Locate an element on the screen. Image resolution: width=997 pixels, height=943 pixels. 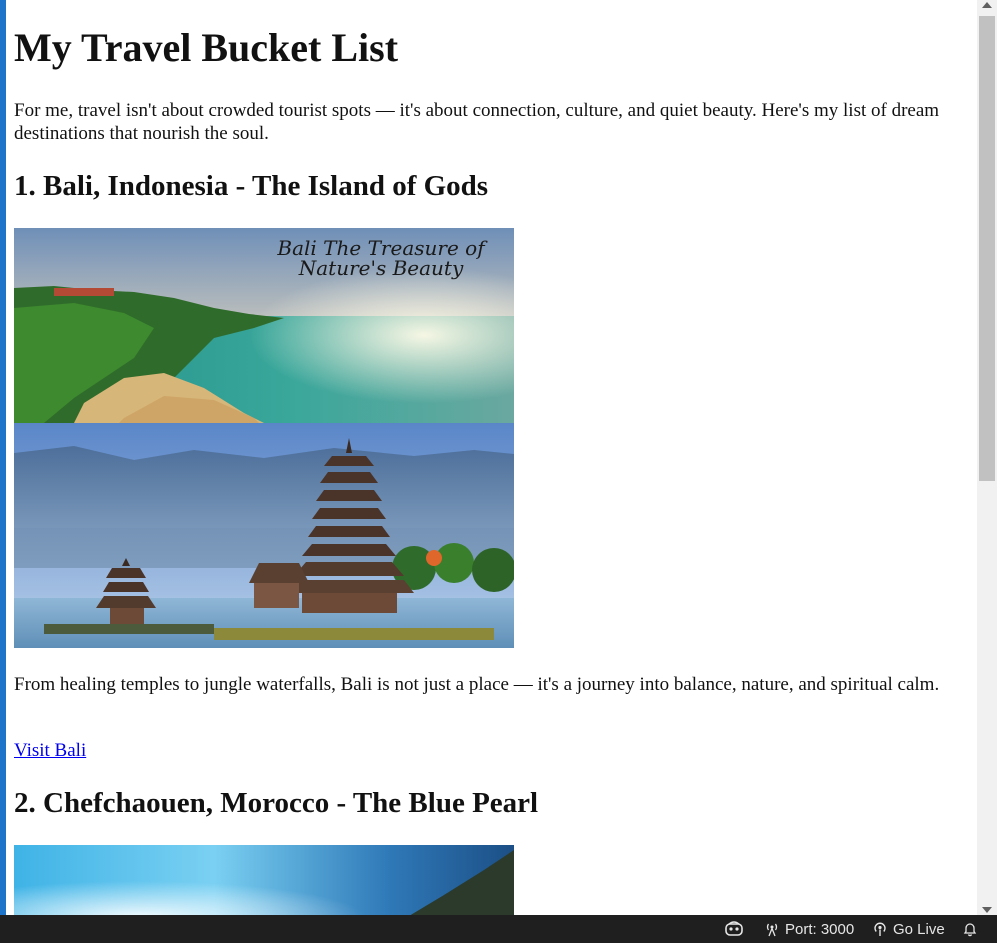
go-live-button: Go Live is located at coordinates (908, 929).